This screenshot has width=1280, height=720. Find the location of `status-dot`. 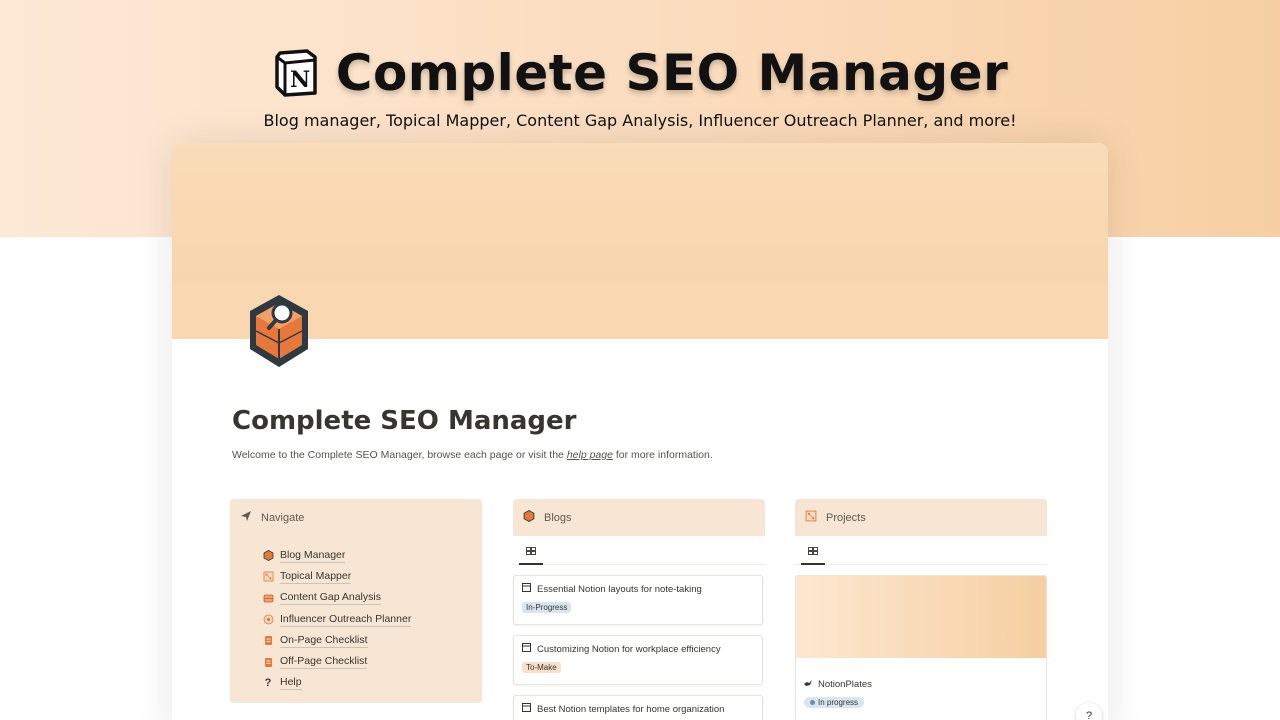

status-dot is located at coordinates (812, 702).